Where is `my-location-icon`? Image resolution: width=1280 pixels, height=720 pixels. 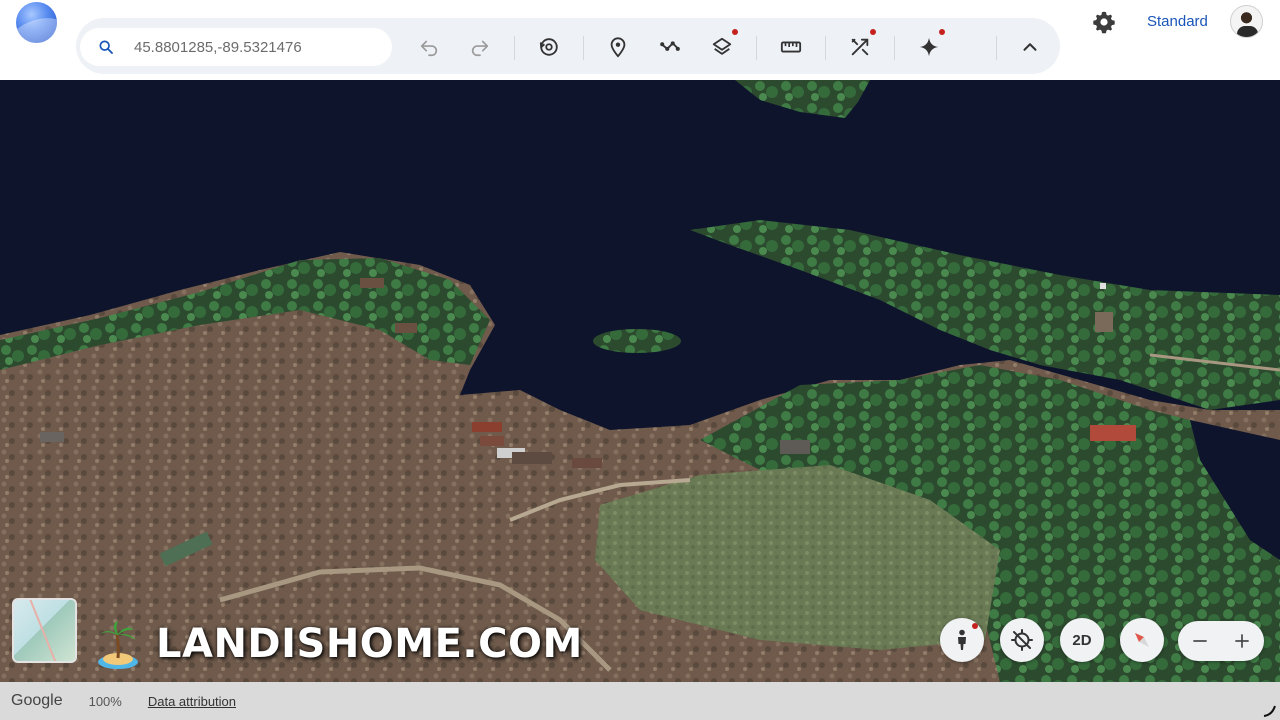 my-location-icon is located at coordinates (1022, 640).